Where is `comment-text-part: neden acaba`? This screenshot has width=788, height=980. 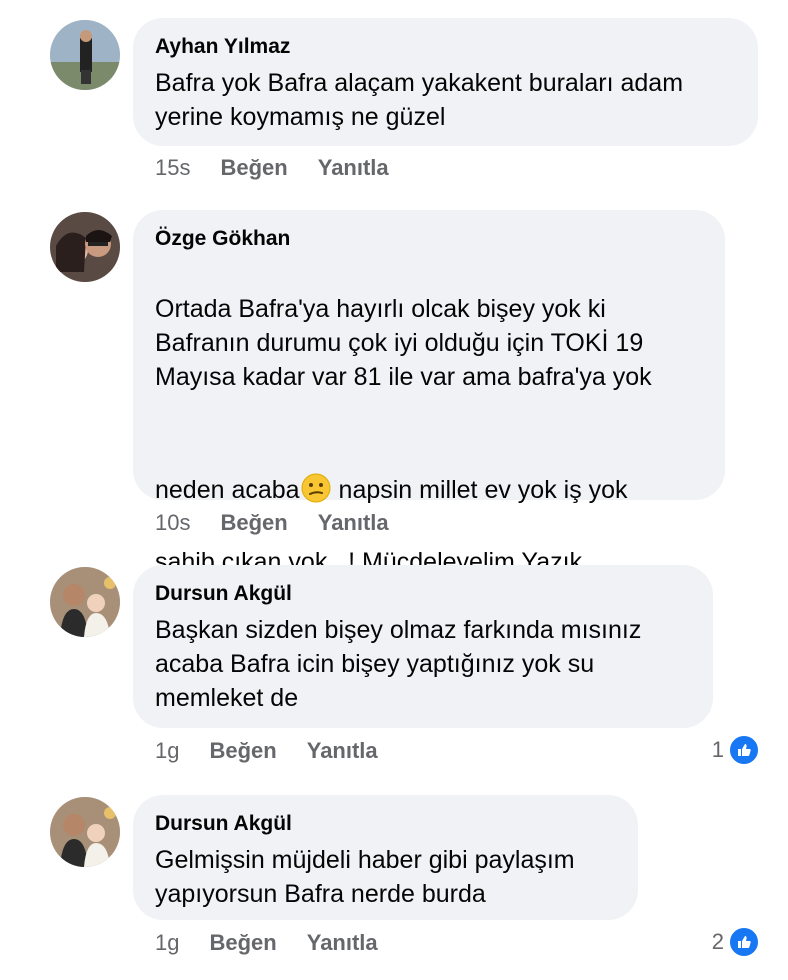 comment-text-part: neden acaba is located at coordinates (227, 490).